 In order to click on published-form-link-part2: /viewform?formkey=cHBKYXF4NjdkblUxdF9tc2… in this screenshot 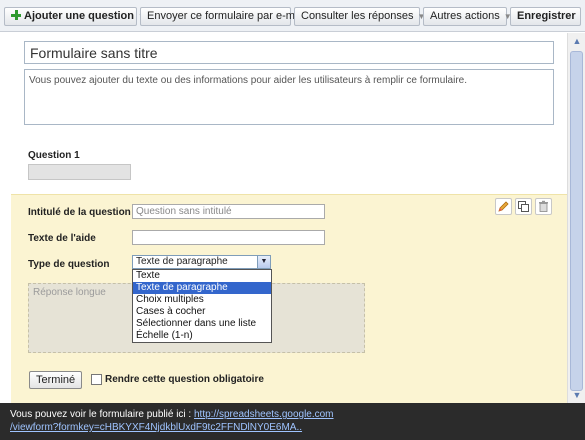, I will do `click(156, 427)`.